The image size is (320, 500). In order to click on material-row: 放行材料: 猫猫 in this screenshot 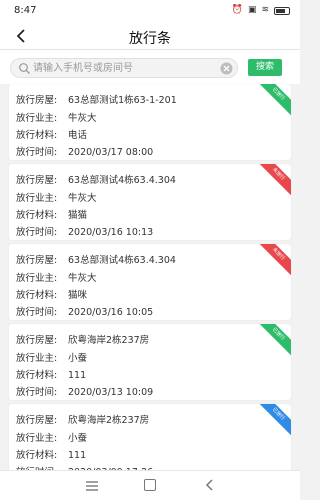, I will do `click(51, 214)`.